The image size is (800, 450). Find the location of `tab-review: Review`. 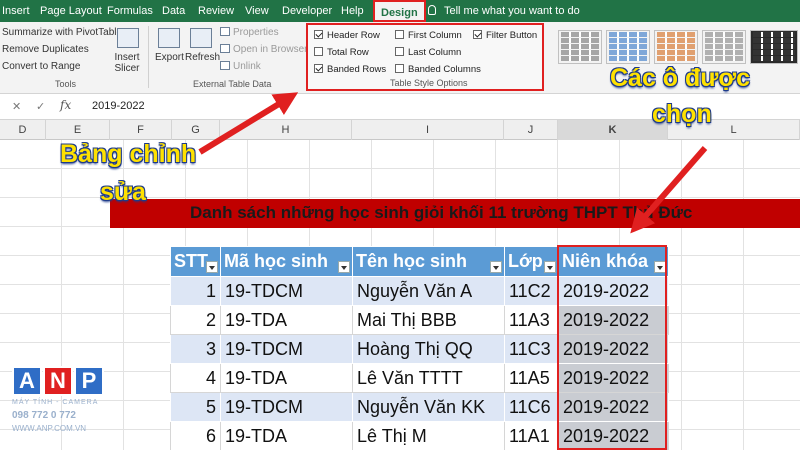

tab-review: Review is located at coordinates (216, 11).